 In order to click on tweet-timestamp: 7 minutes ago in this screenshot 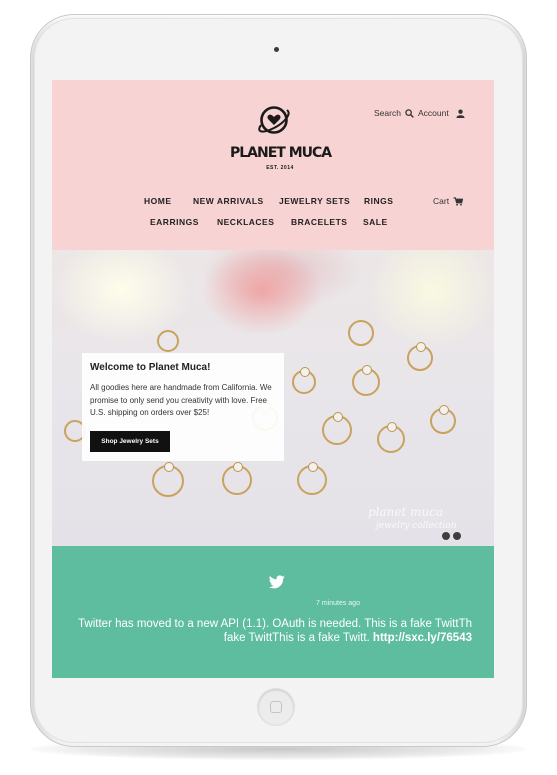, I will do `click(338, 603)`.